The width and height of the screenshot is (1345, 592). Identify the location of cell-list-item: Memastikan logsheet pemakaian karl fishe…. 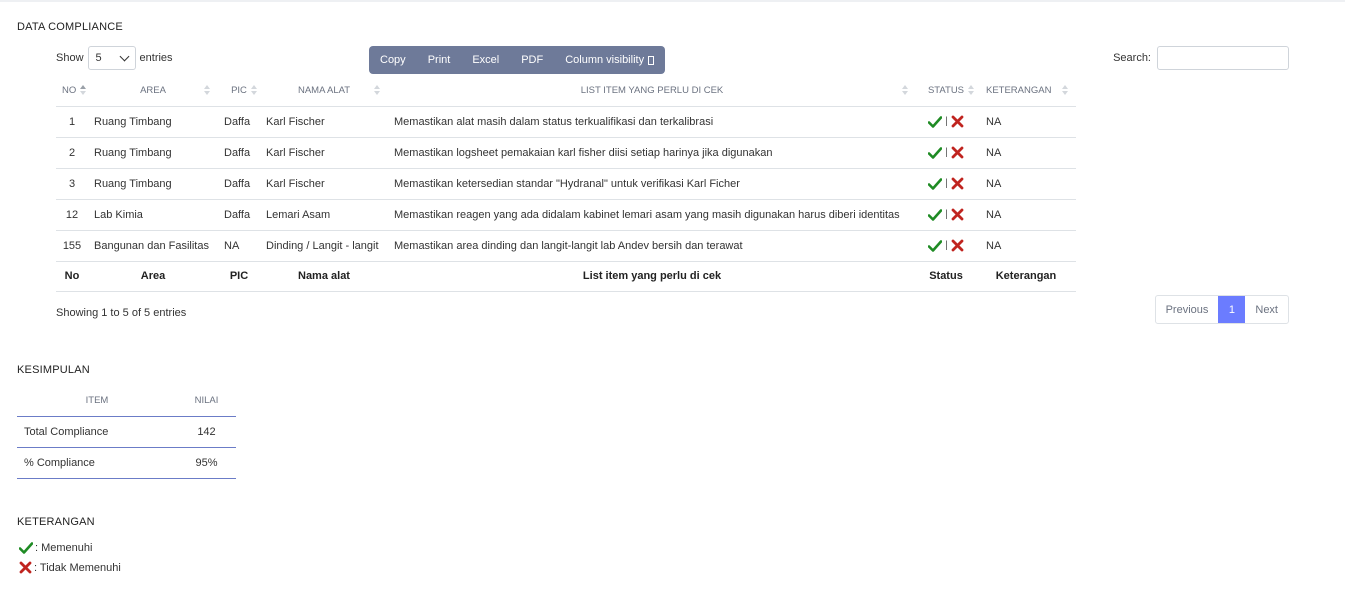
(652, 153).